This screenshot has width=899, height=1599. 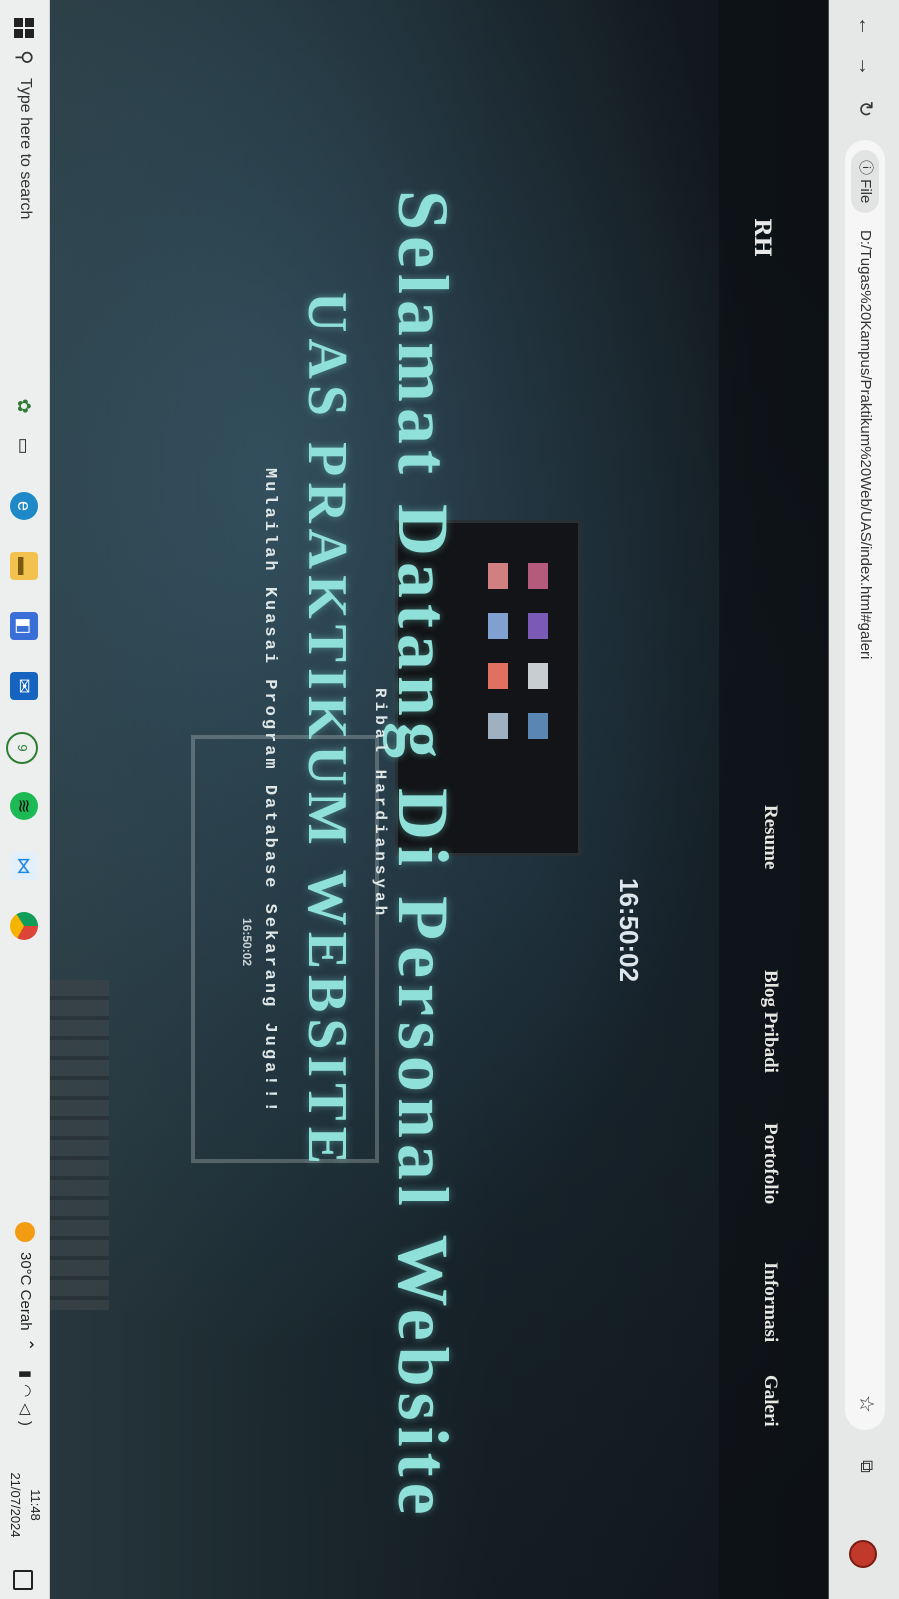 I want to click on hero-clock-small: 16:50:02, so click(x=247, y=942).